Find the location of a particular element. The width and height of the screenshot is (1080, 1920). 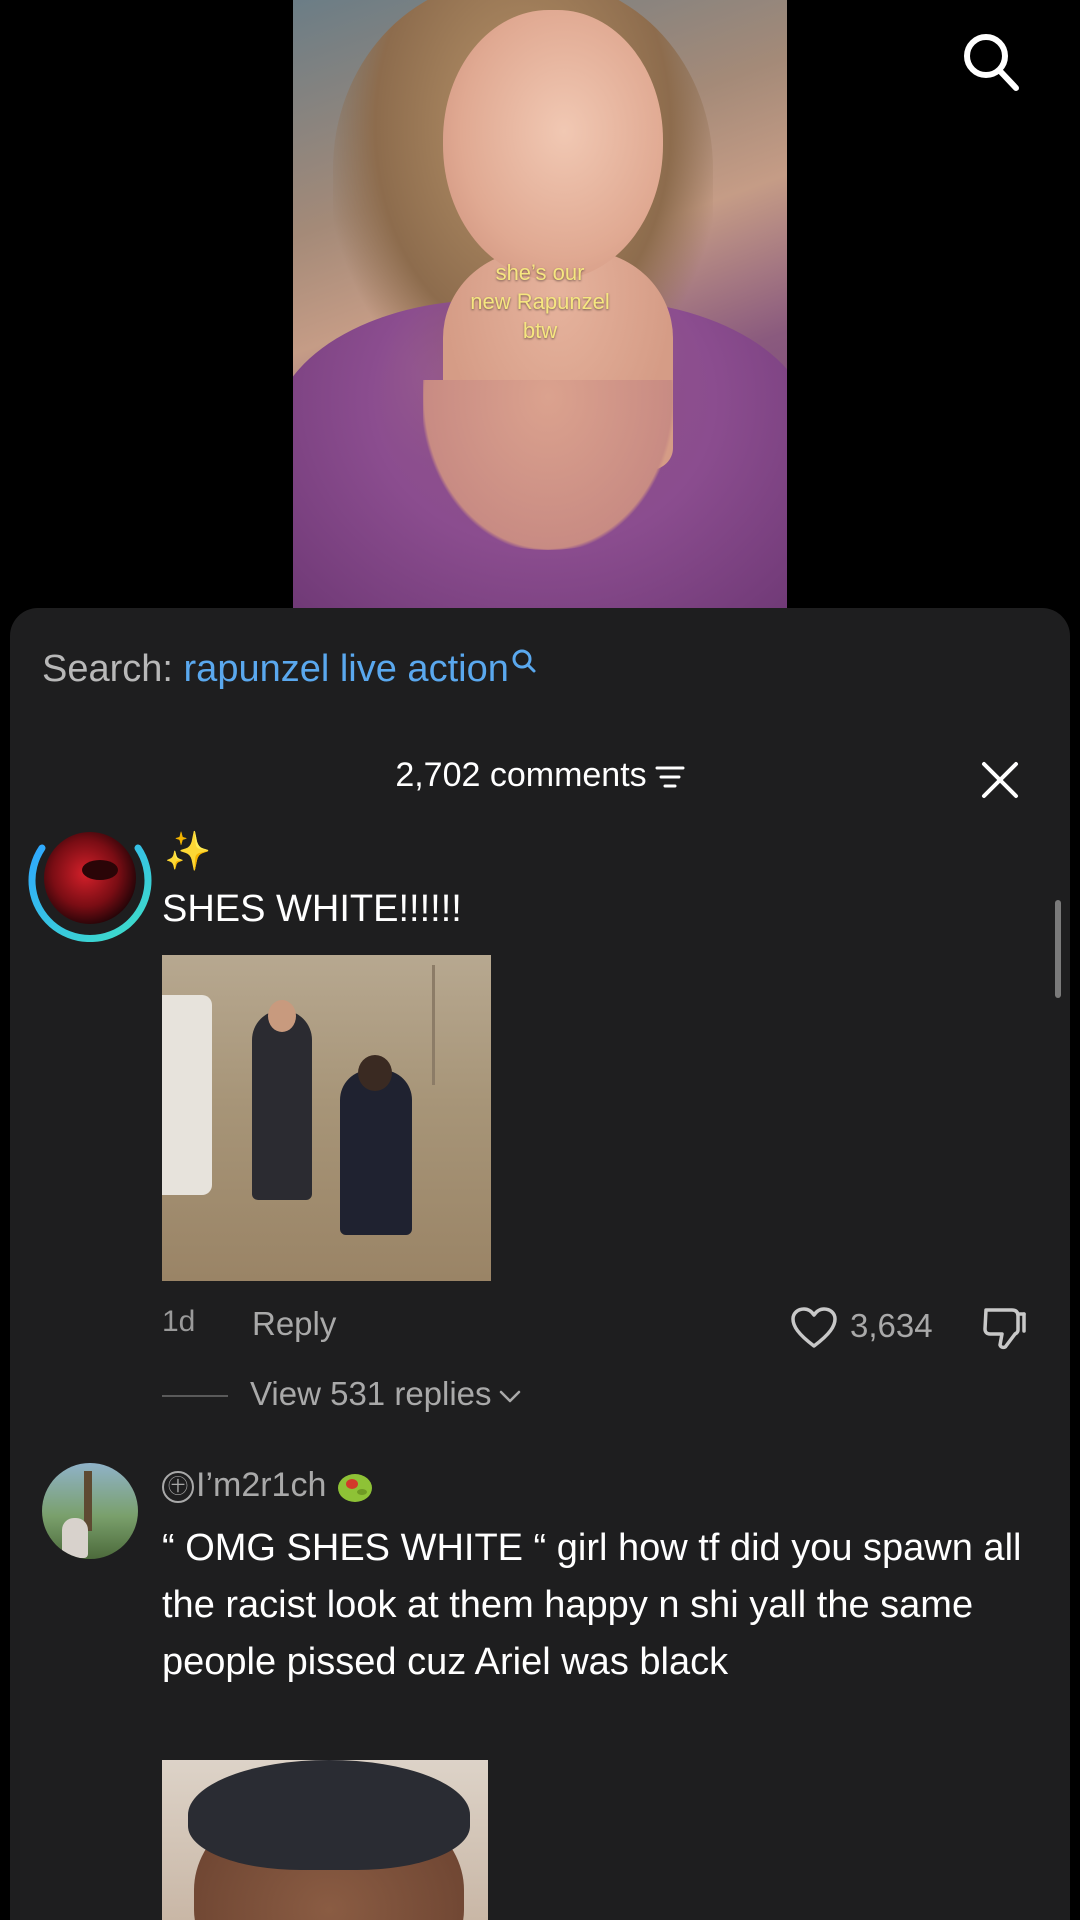

video-player: she’s our new Rapunzel btw is located at coordinates (540, 304).